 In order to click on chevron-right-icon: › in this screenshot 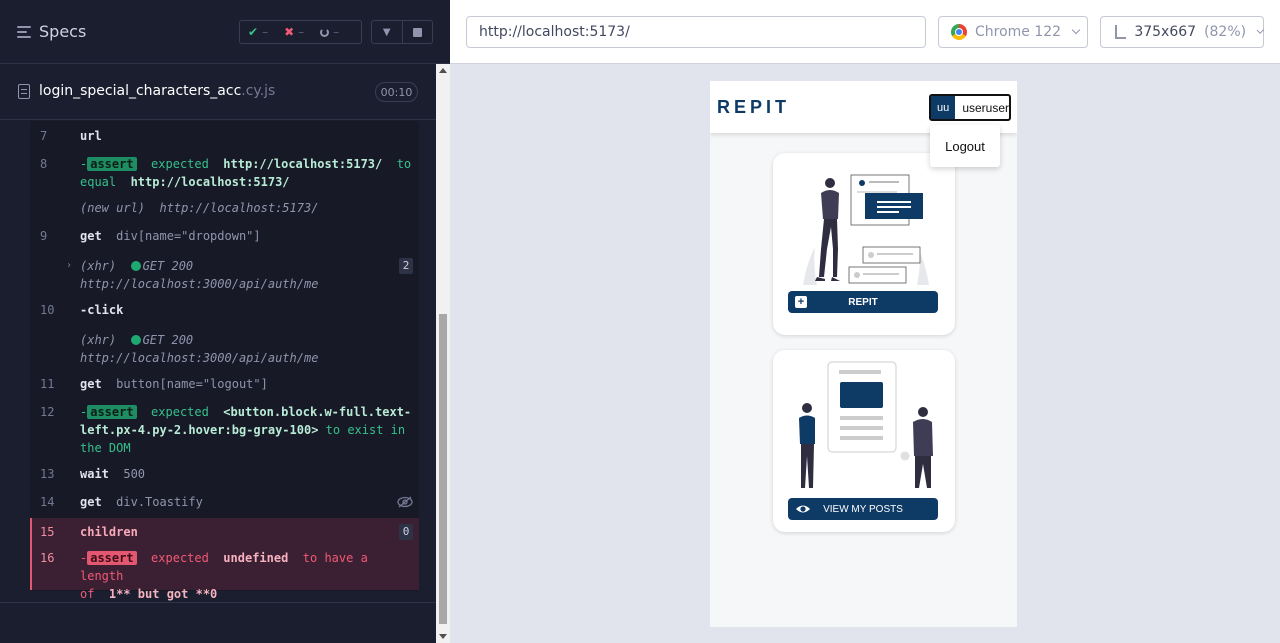, I will do `click(69, 265)`.